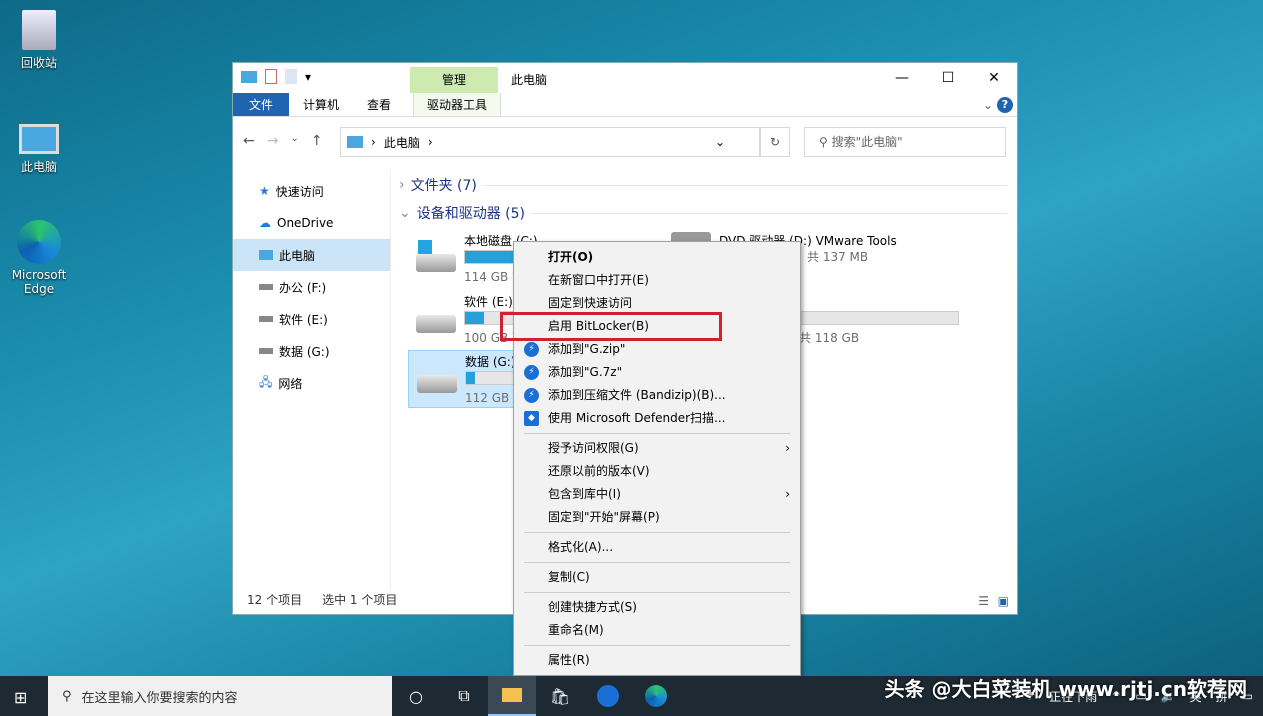 Image resolution: width=1263 pixels, height=716 pixels. I want to click on volume-icon: 🔈, so click(1168, 696).